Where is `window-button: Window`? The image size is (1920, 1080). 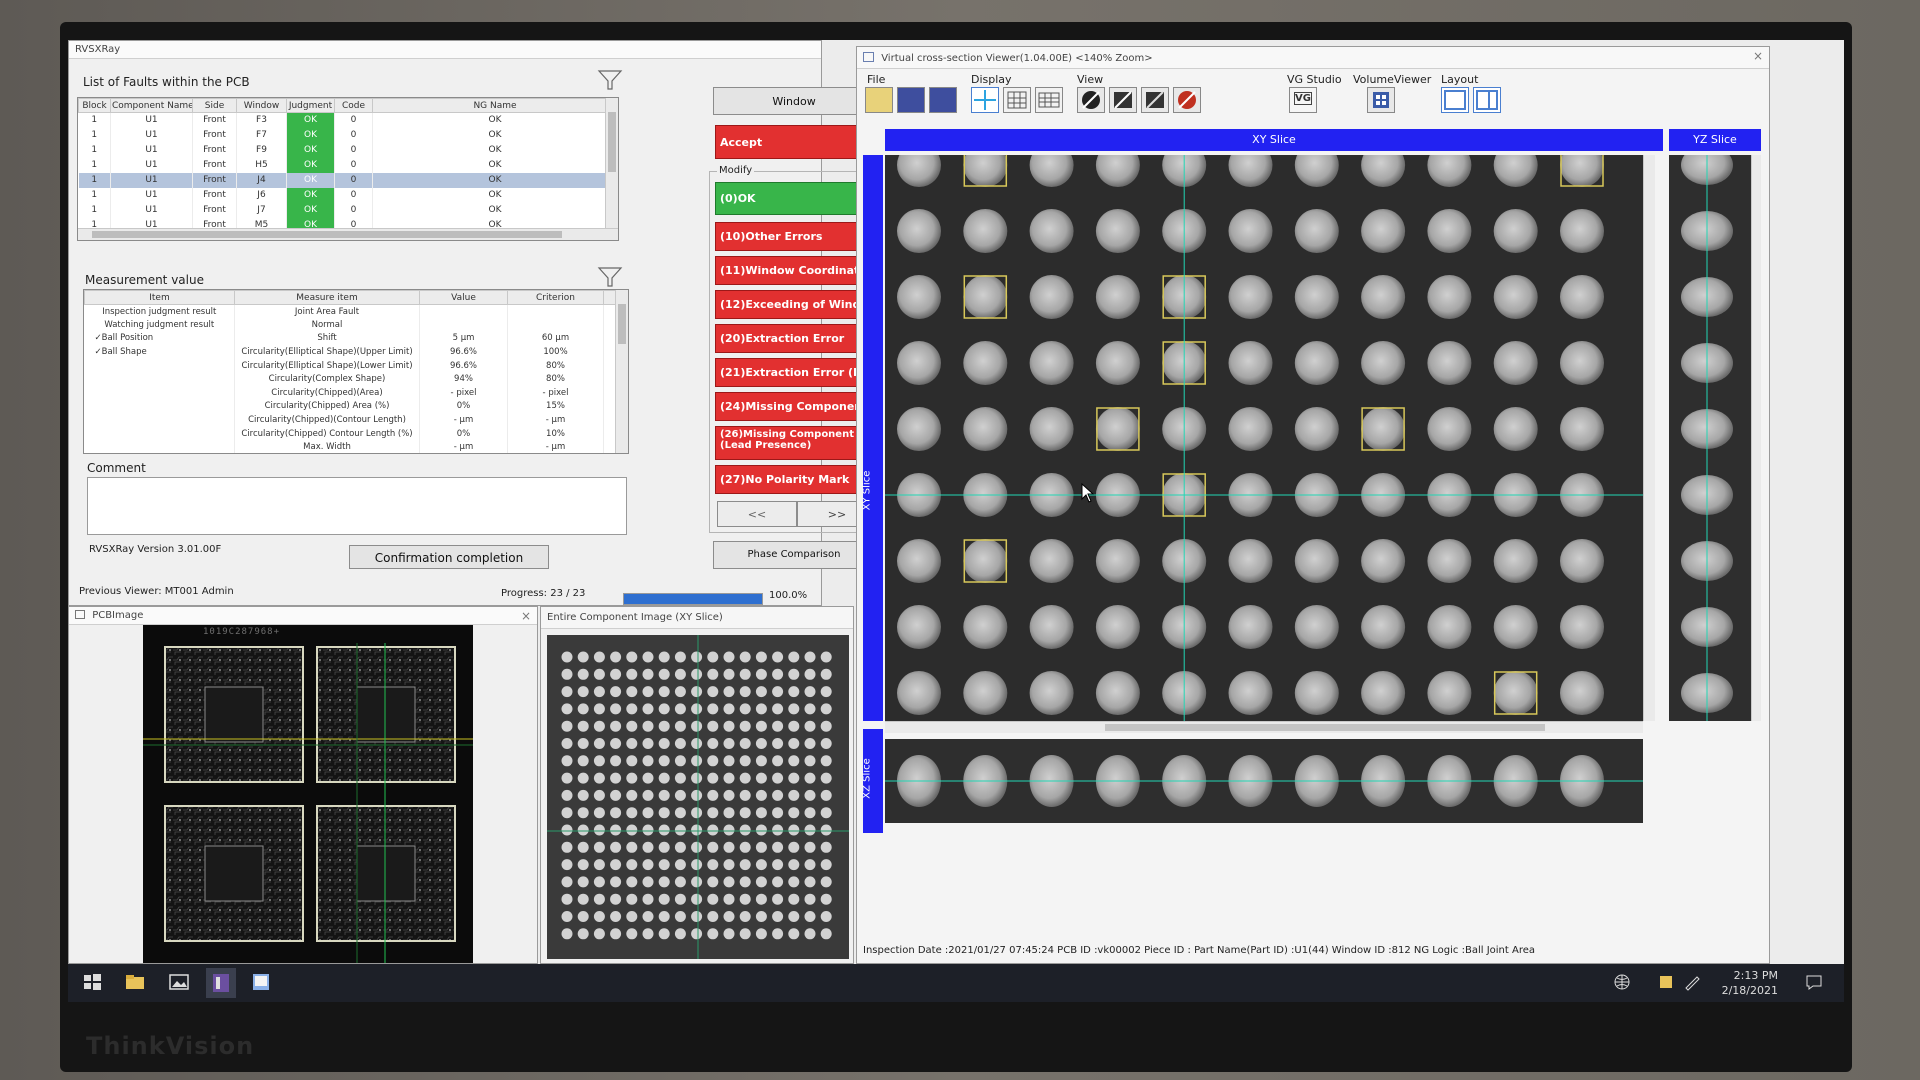 window-button: Window is located at coordinates (794, 101).